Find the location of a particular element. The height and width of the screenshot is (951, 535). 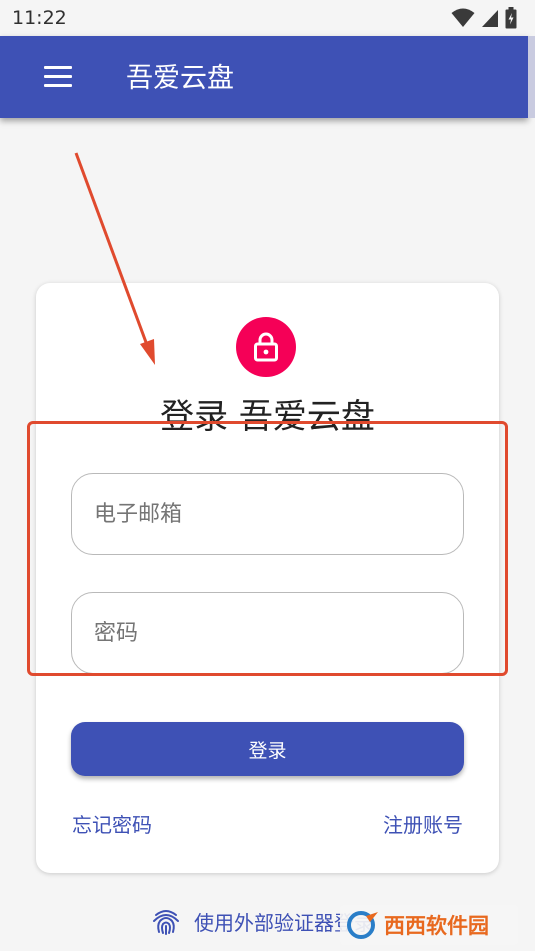

forgot-password-link: 忘记密码 is located at coordinates (112, 823).